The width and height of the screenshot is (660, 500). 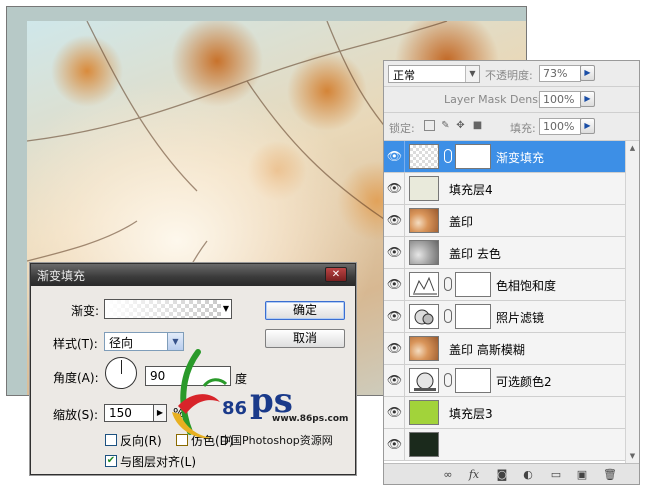 What do you see at coordinates (424, 284) in the screenshot?
I see `hue-saturation-icon` at bounding box center [424, 284].